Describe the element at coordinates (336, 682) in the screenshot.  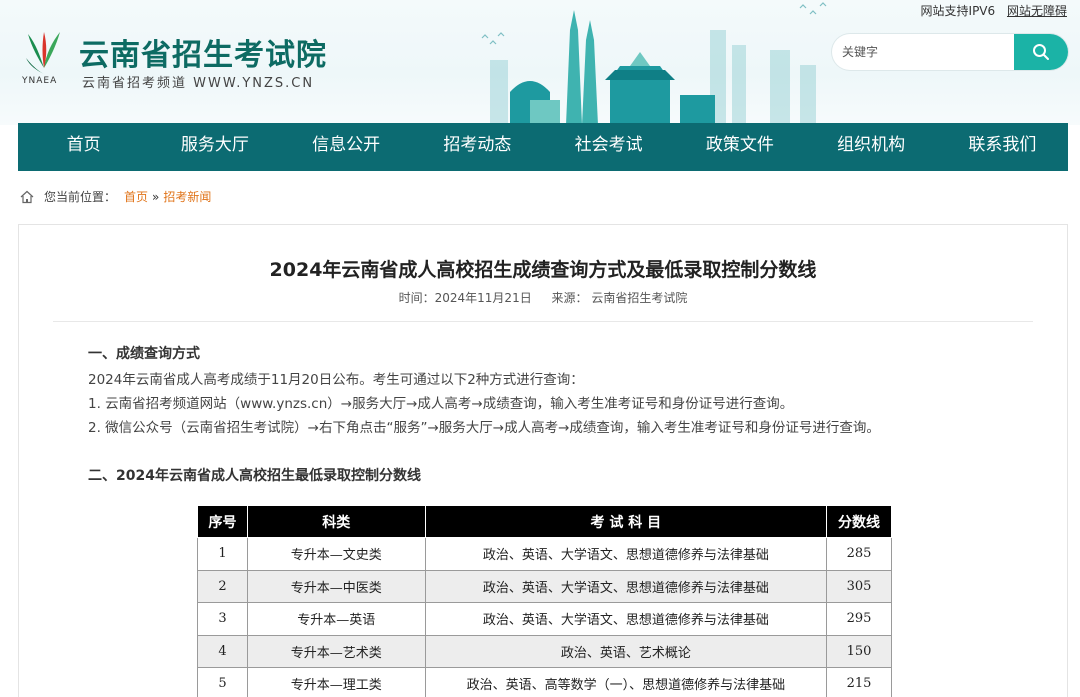
I see `cell-category: 专升本—理工类` at that location.